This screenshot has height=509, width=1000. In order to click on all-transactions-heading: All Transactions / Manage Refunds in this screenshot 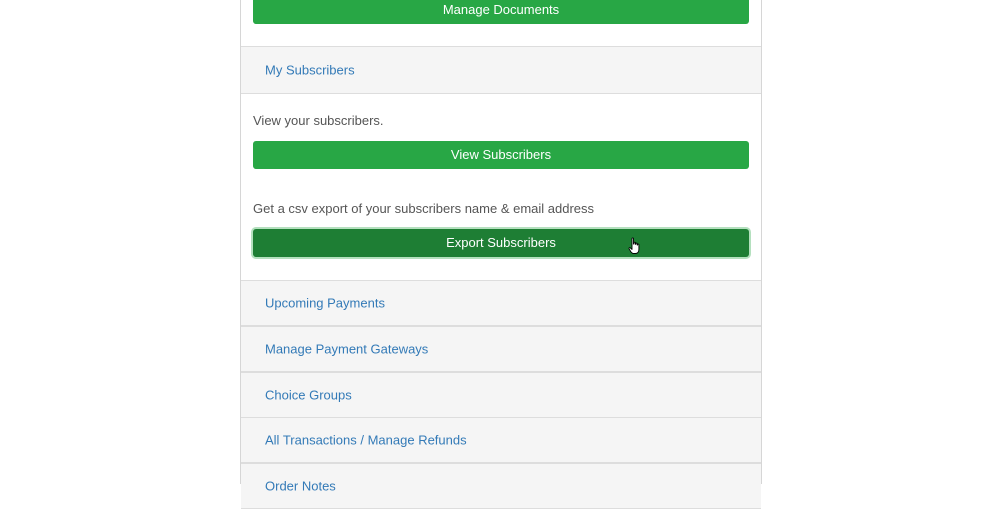, I will do `click(501, 440)`.